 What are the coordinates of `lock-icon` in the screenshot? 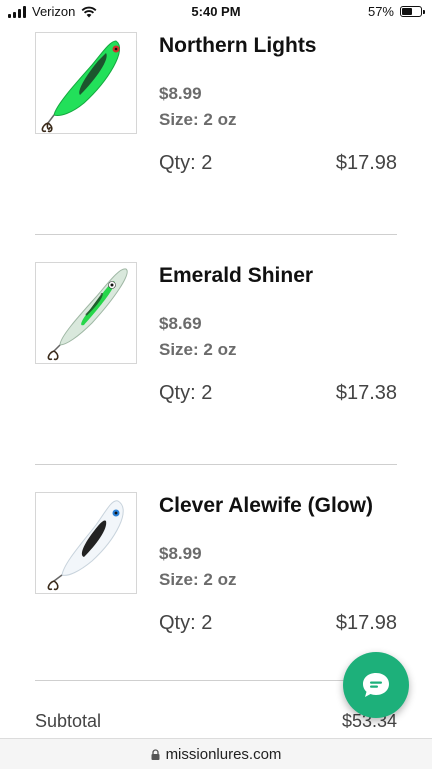 It's located at (155, 754).